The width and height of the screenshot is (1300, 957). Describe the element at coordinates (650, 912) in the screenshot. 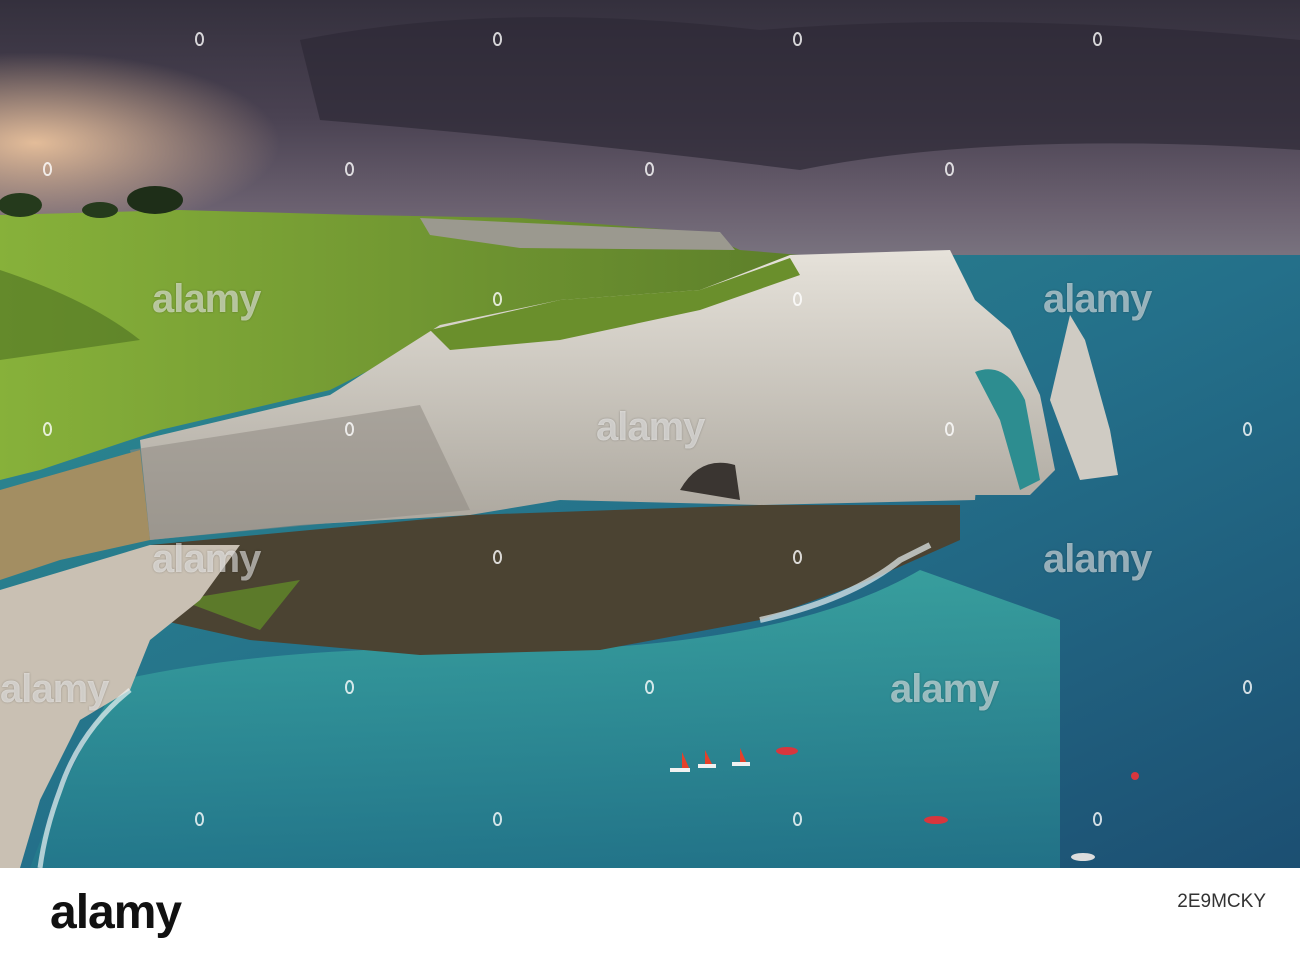

I see `footer-bar` at that location.